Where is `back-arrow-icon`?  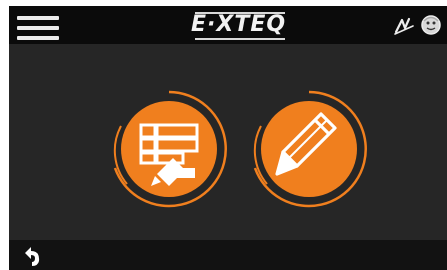 back-arrow-icon is located at coordinates (31, 256).